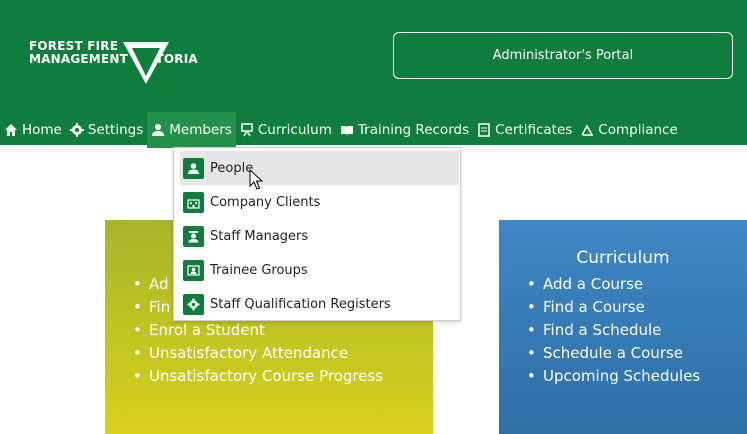  I want to click on home-icon, so click(11, 130).